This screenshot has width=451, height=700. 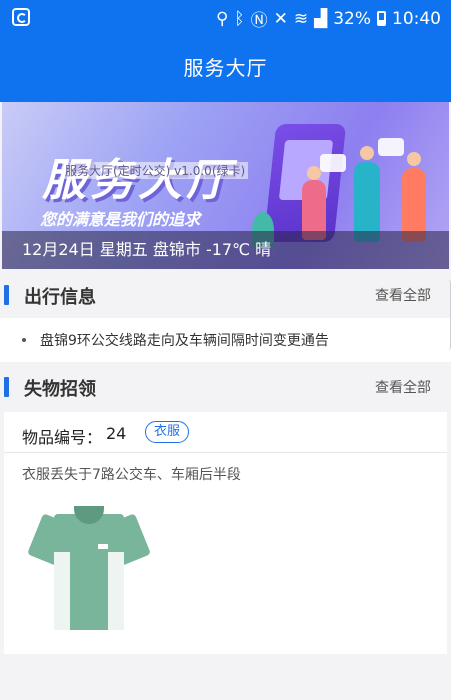 What do you see at coordinates (367, 202) in the screenshot?
I see `person-illustration` at bounding box center [367, 202].